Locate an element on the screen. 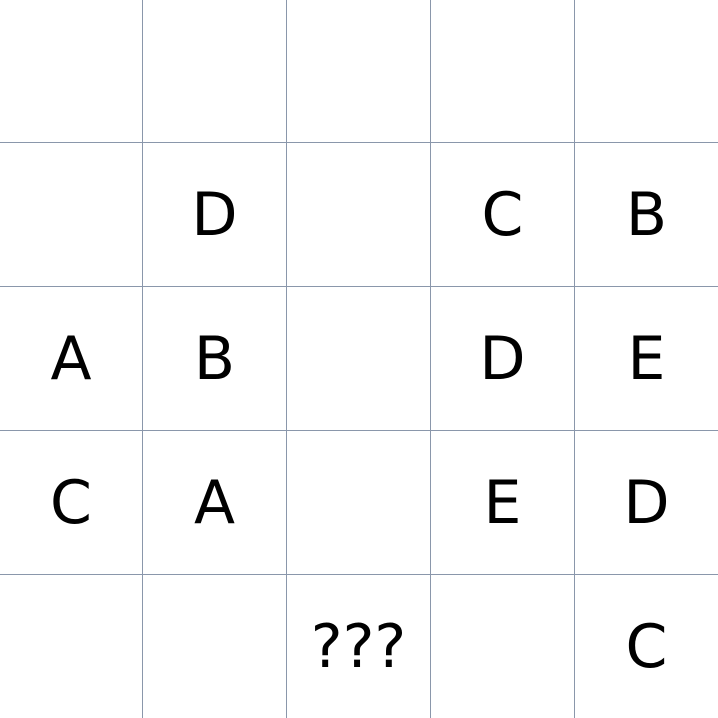  cell-r2-c5: B is located at coordinates (646, 215).